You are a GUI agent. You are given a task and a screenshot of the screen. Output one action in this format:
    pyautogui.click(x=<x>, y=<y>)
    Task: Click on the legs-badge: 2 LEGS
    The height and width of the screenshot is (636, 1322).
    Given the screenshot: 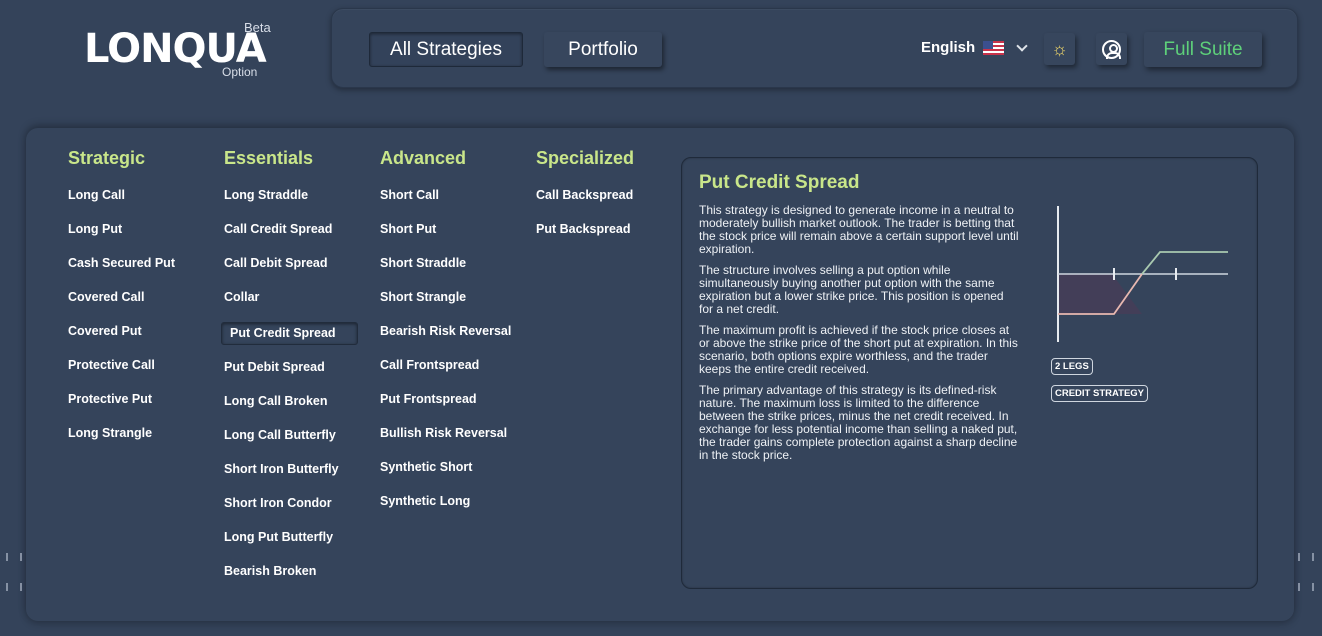 What is the action you would take?
    pyautogui.click(x=1072, y=366)
    